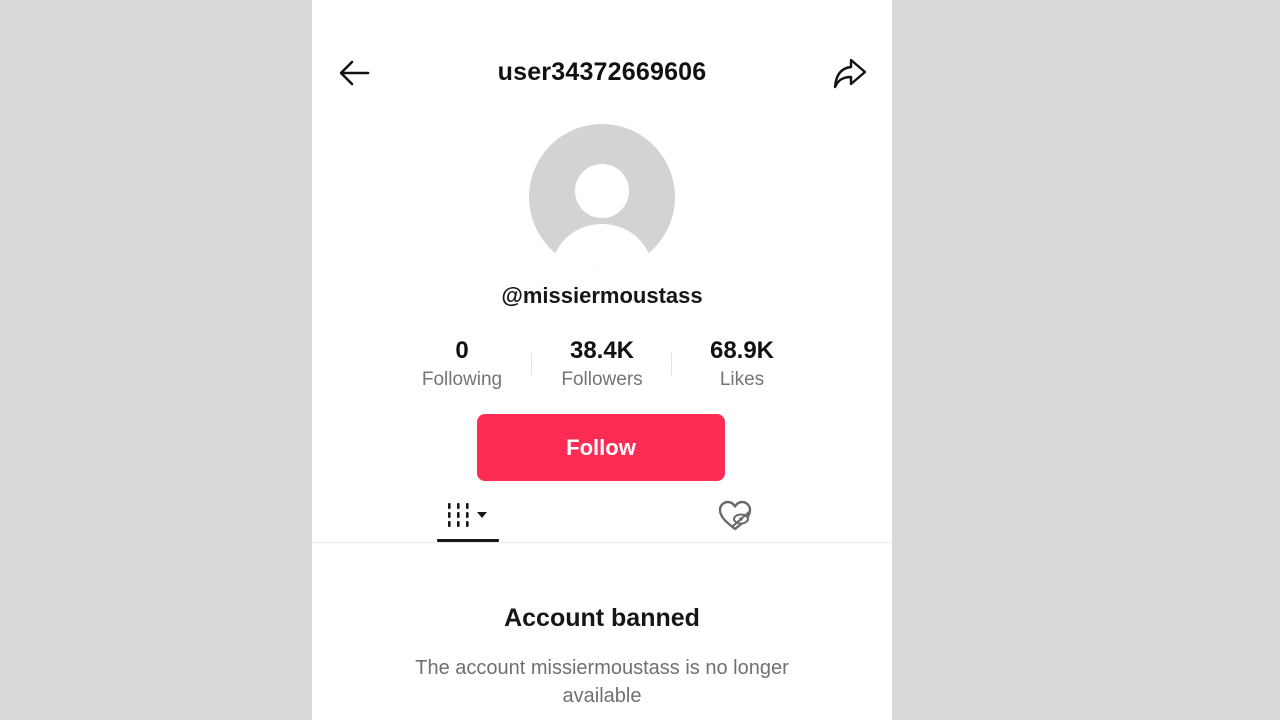 This screenshot has width=1280, height=720. Describe the element at coordinates (742, 350) in the screenshot. I see `stat-value: 68.9K` at that location.